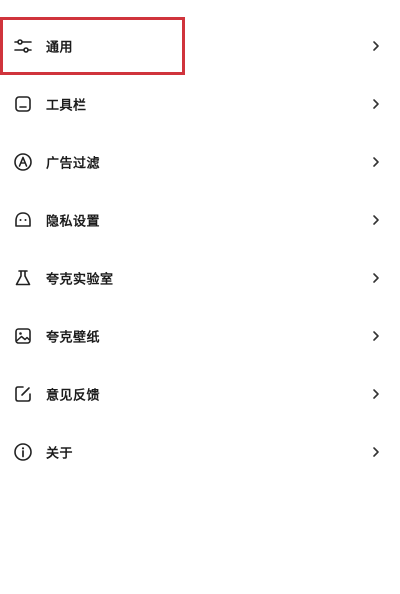 The image size is (400, 594). Describe the element at coordinates (23, 220) in the screenshot. I see `privacy-icon` at that location.